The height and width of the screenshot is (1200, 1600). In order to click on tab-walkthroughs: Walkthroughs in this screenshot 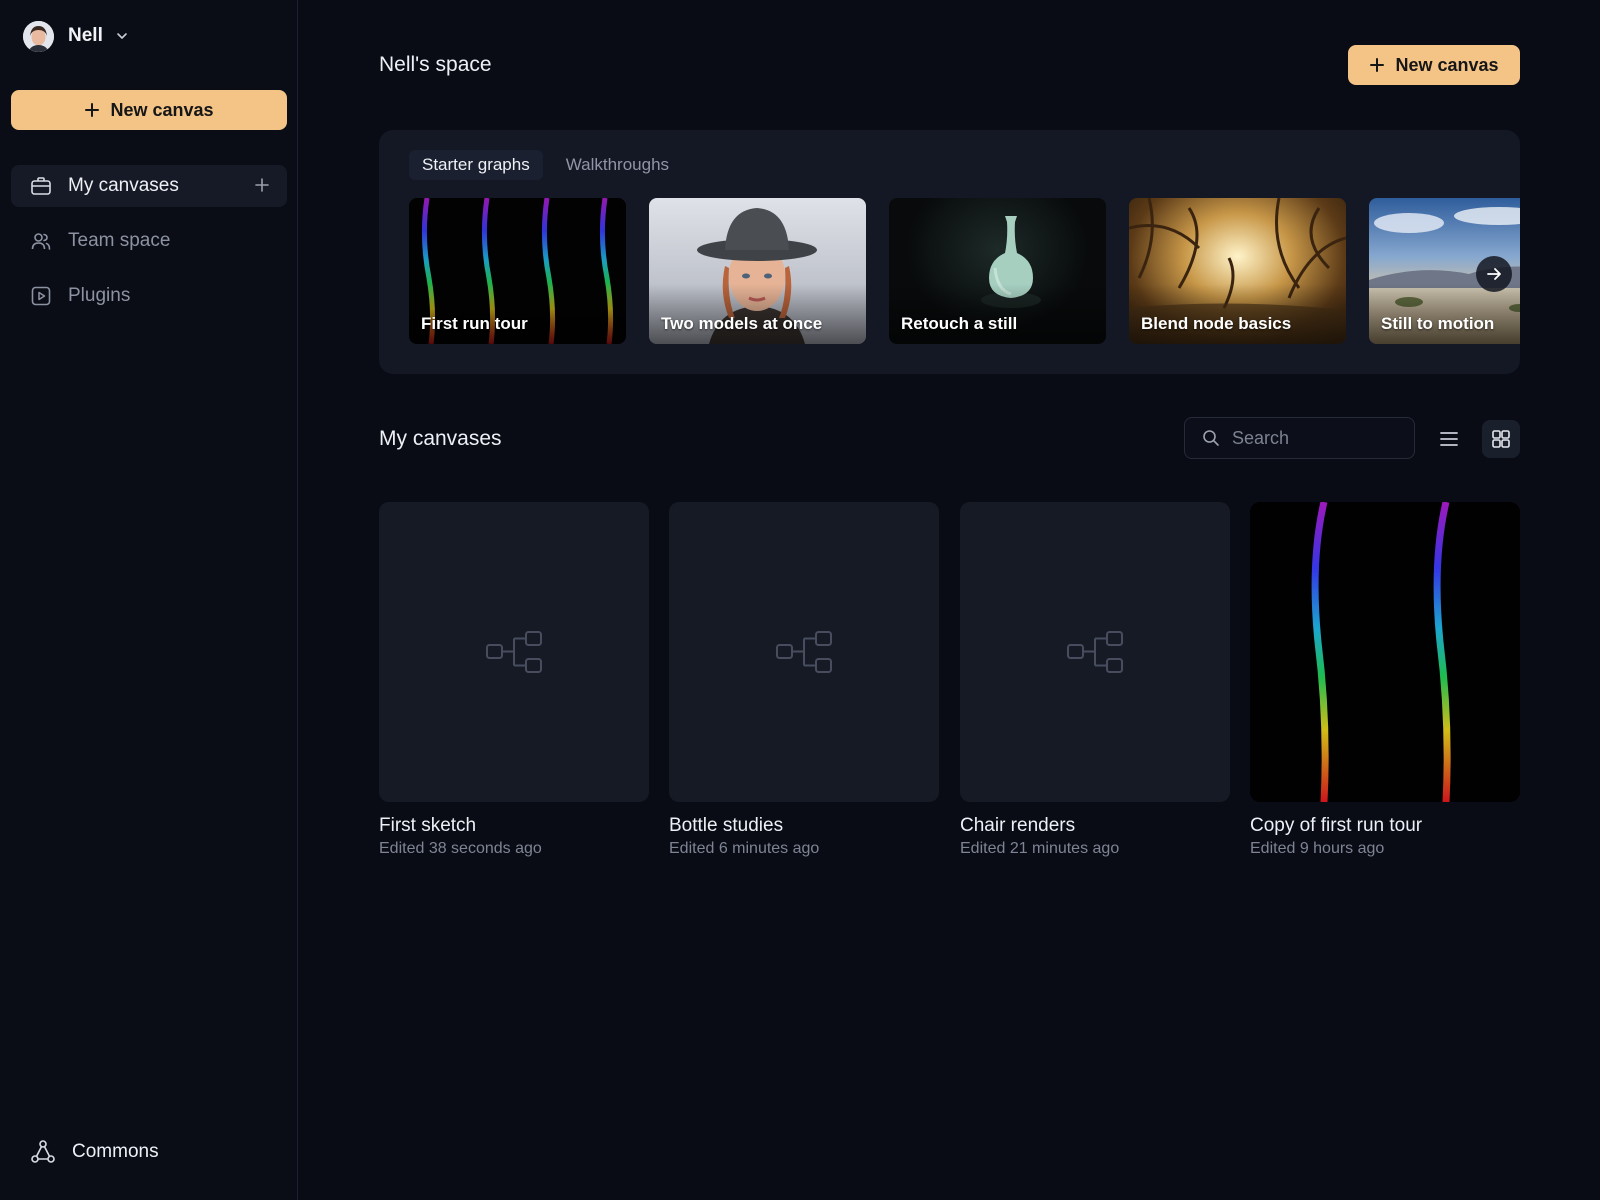, I will do `click(617, 165)`.